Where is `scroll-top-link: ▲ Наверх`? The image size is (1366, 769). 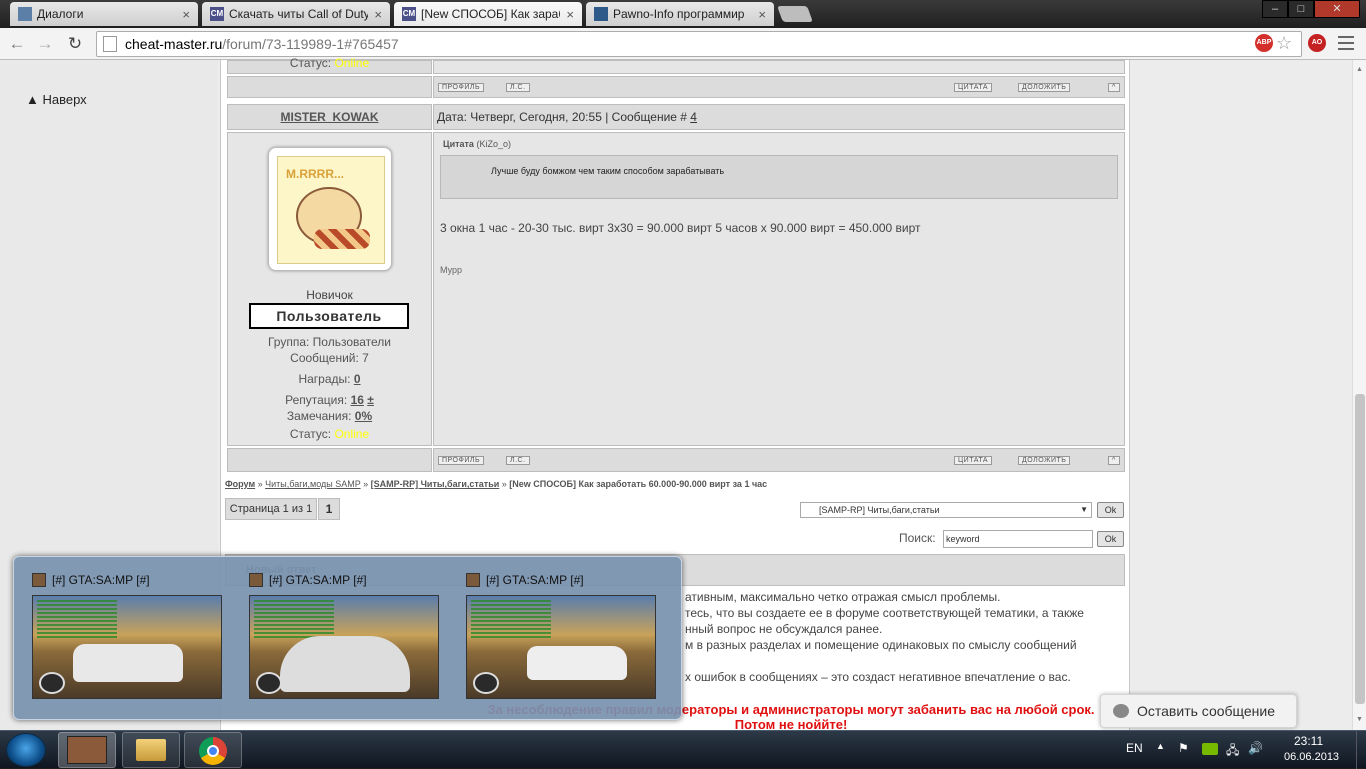
scroll-top-link: ▲ Наверх is located at coordinates (56, 99).